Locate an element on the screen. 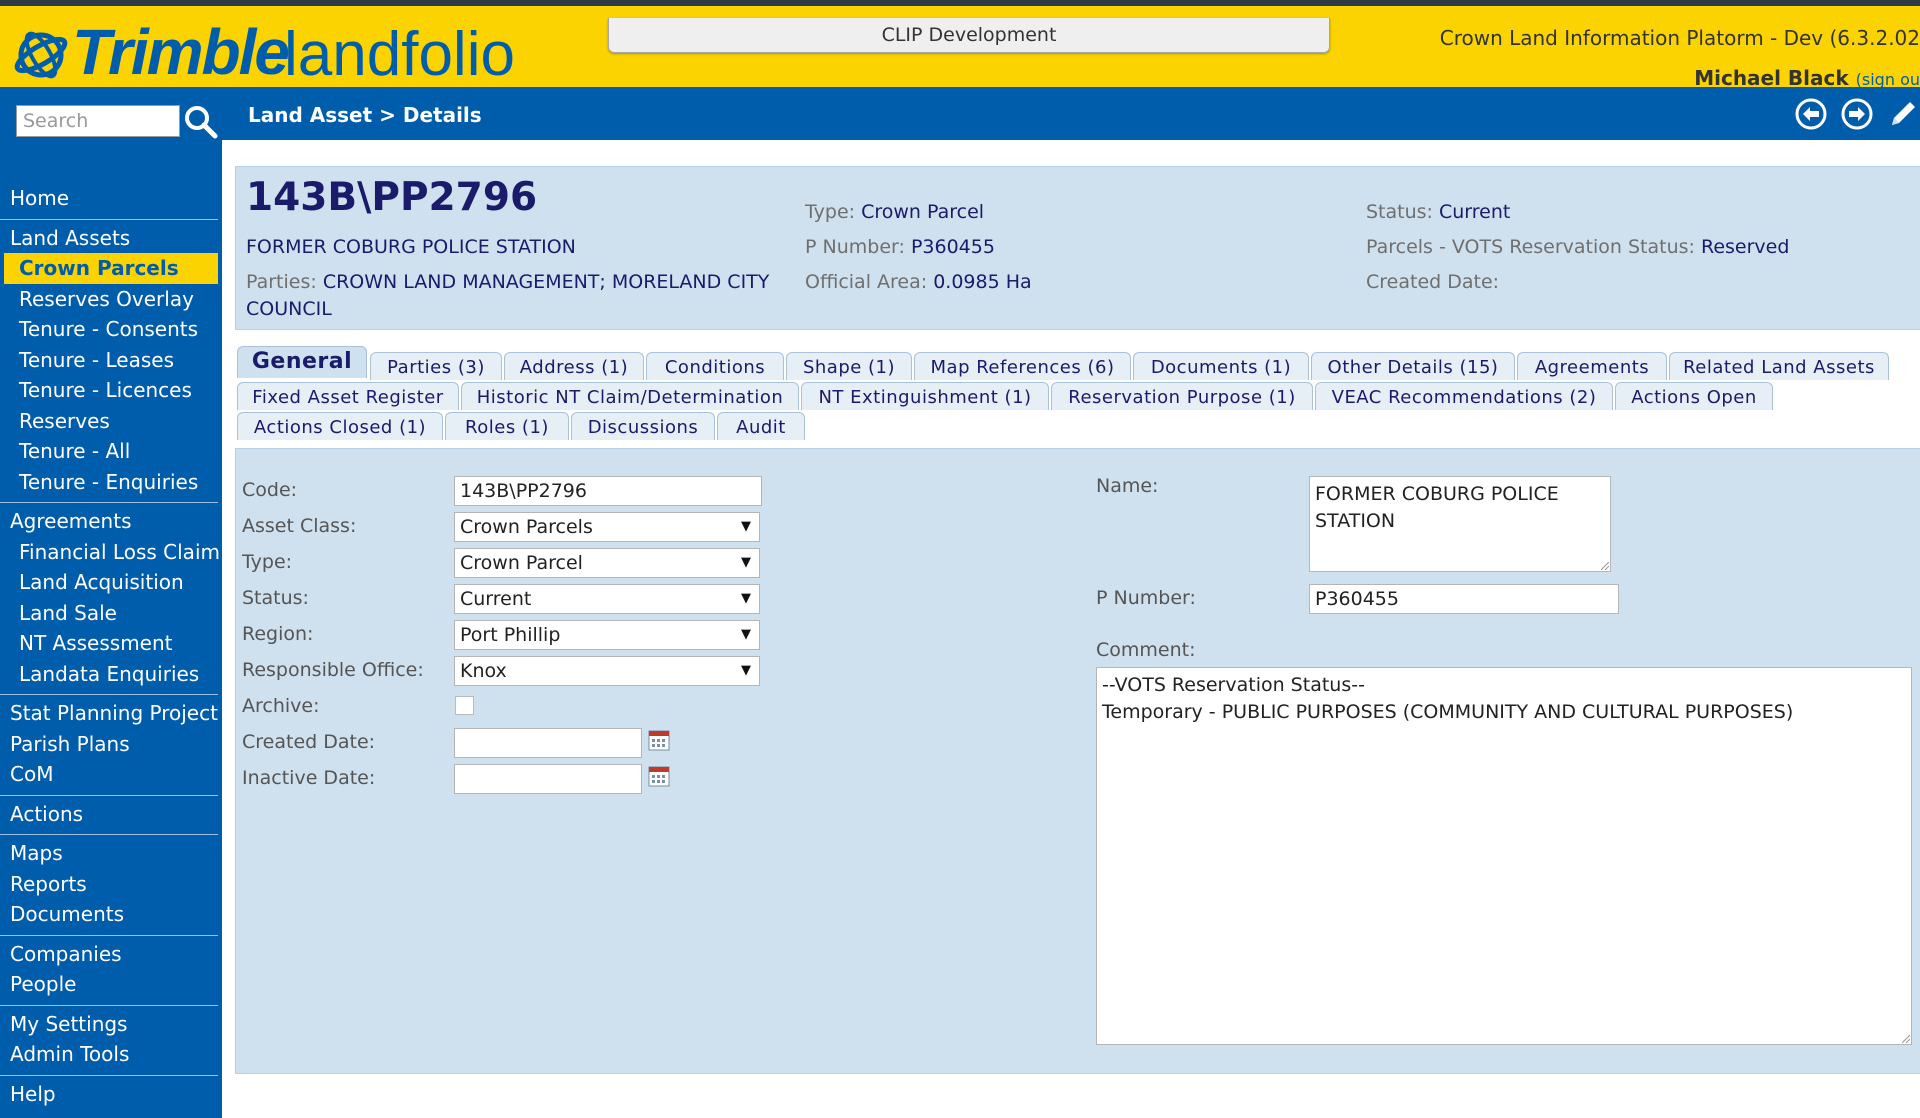 This screenshot has width=1920, height=1118. sidebar-group-planning: Stat Planning Project Parish Plans CoM is located at coordinates (109, 745).